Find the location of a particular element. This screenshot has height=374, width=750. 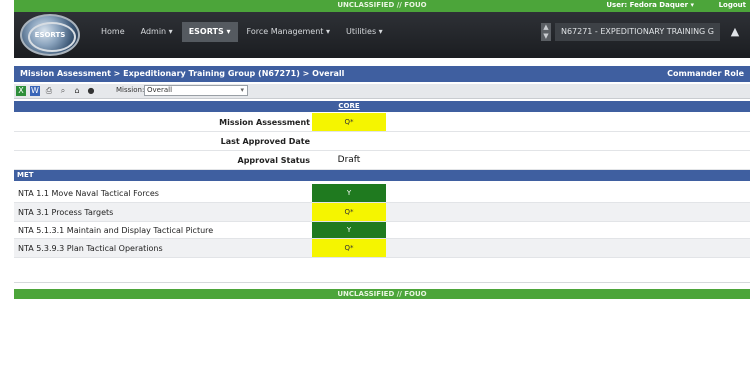

core-row: Mission Assessment Q* is located at coordinates (382, 122).